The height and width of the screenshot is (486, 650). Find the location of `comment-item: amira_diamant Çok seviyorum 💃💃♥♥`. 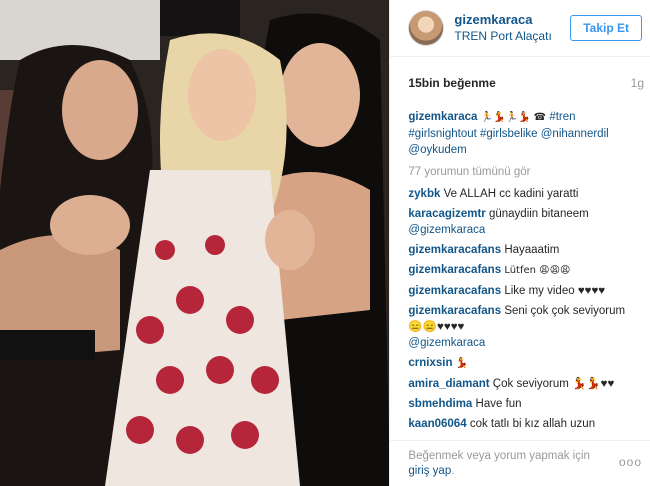

comment-item: amira_diamant Çok seviyorum 💃💃♥♥ is located at coordinates (524, 384).